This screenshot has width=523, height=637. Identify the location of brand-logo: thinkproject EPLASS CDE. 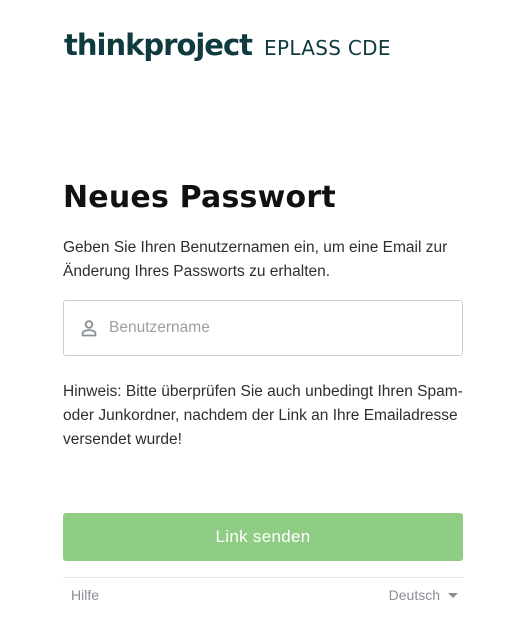
(227, 45).